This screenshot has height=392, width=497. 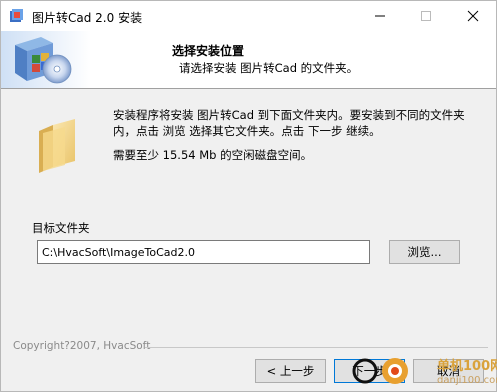 What do you see at coordinates (248, 60) in the screenshot?
I see `wizard-header: 选择安装位置 请选择安装 图片转Cad 的文件夹。` at bounding box center [248, 60].